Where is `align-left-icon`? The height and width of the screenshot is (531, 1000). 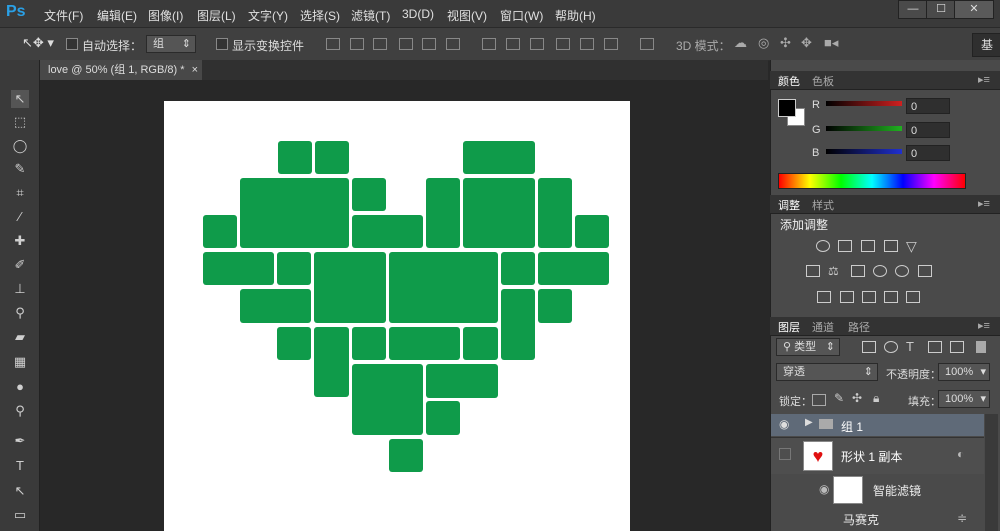 align-left-icon is located at coordinates (406, 44).